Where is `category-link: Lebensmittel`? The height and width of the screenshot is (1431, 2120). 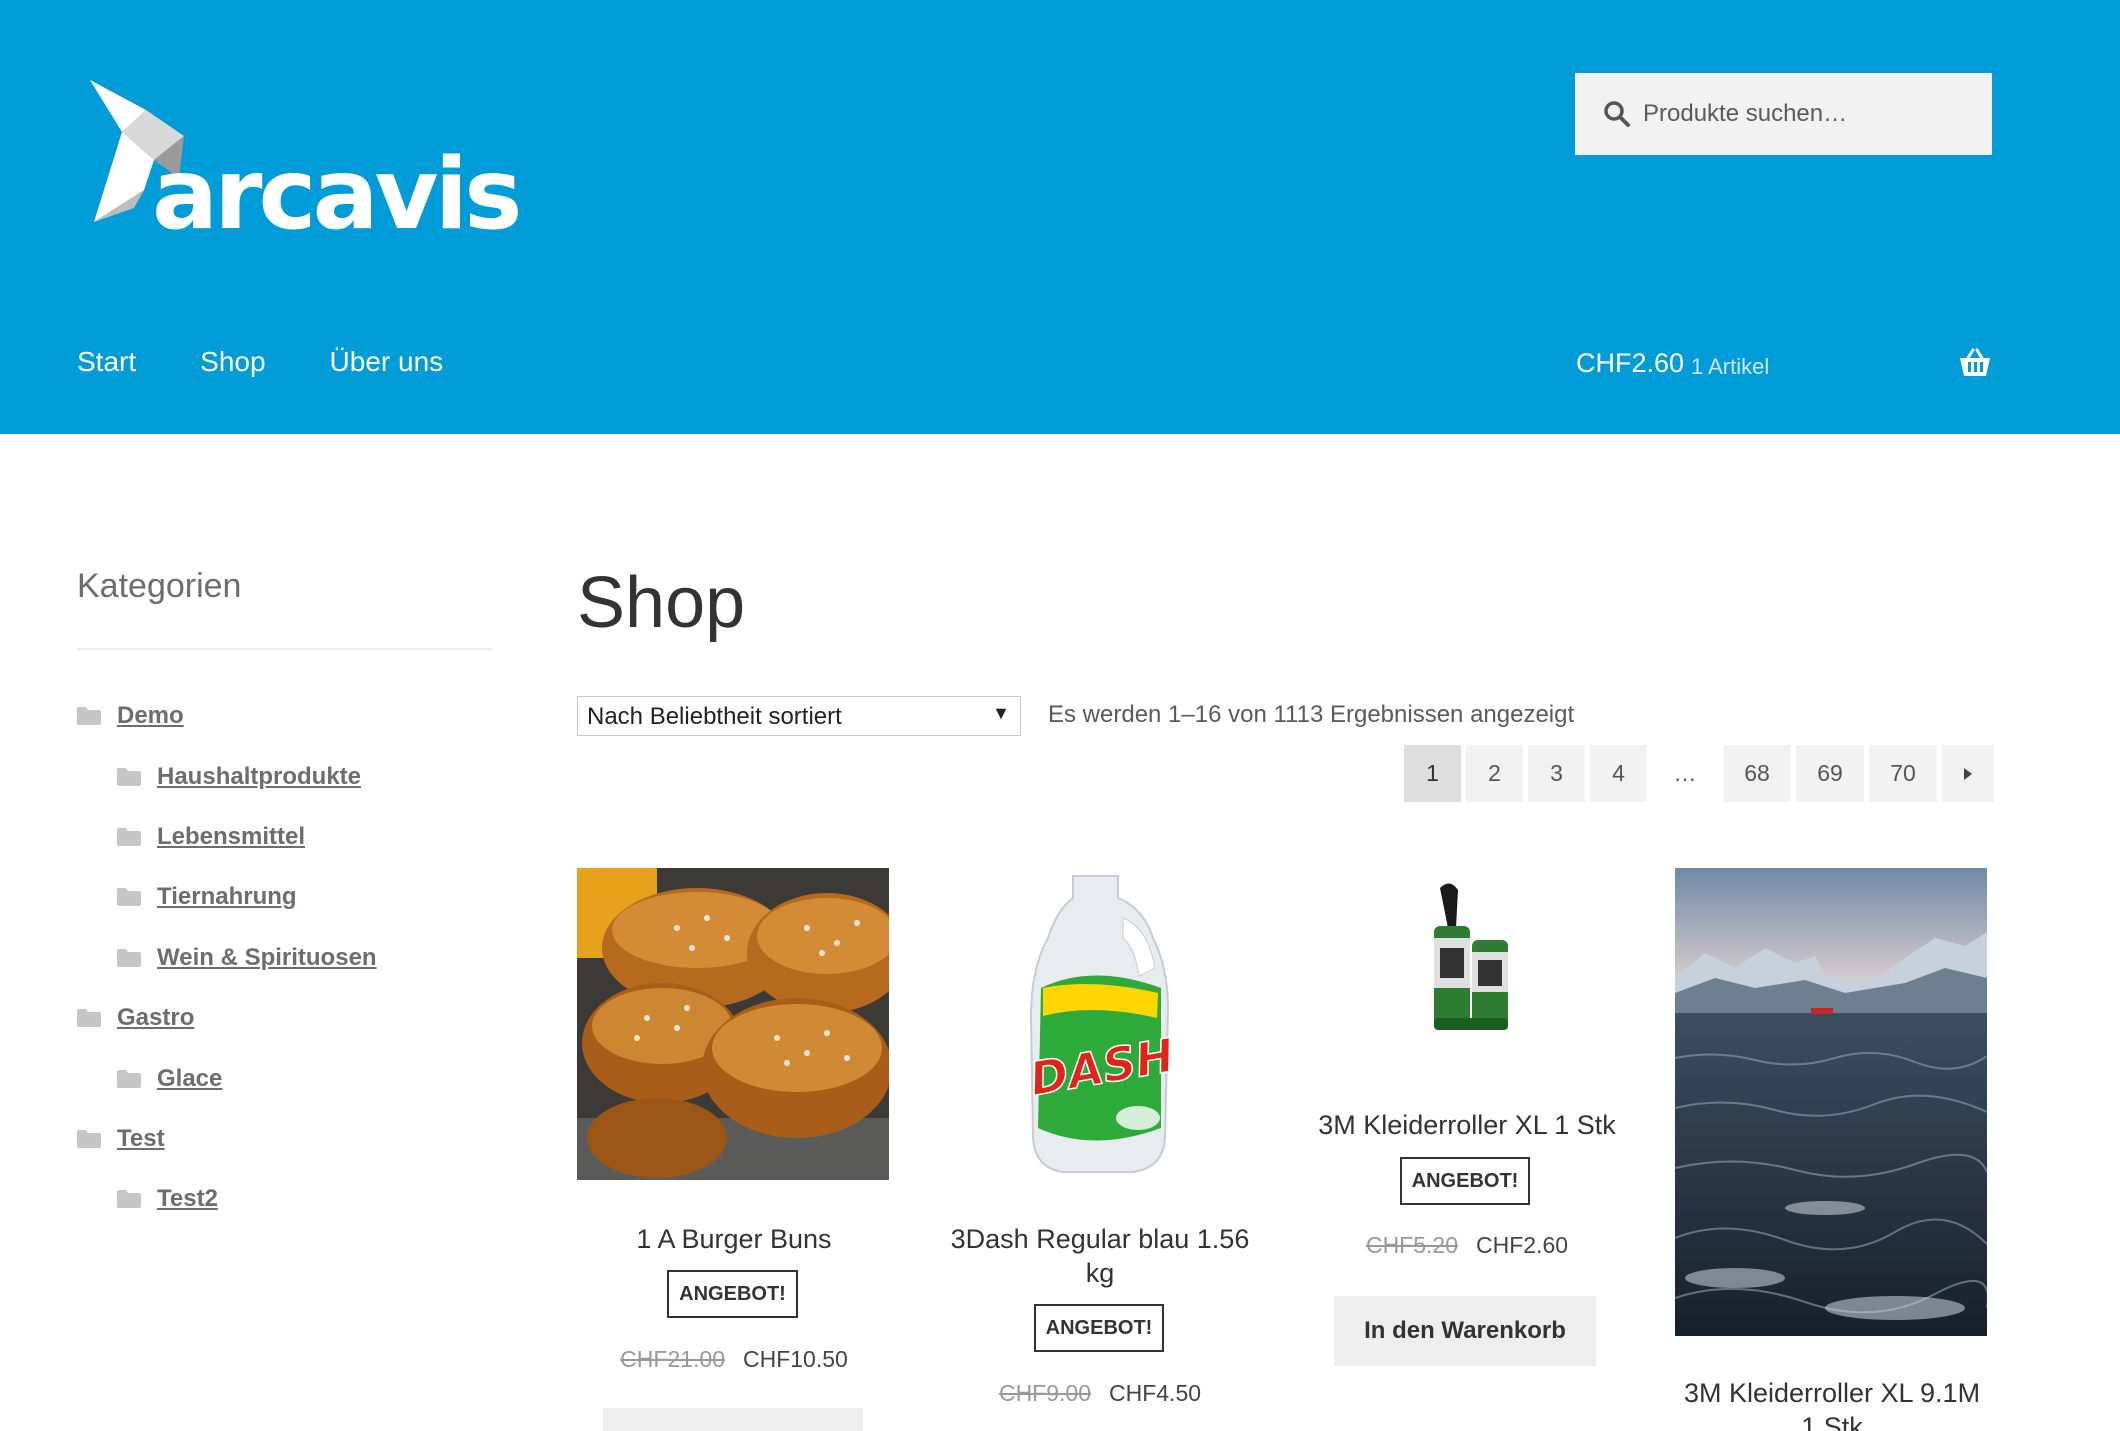 category-link: Lebensmittel is located at coordinates (231, 837).